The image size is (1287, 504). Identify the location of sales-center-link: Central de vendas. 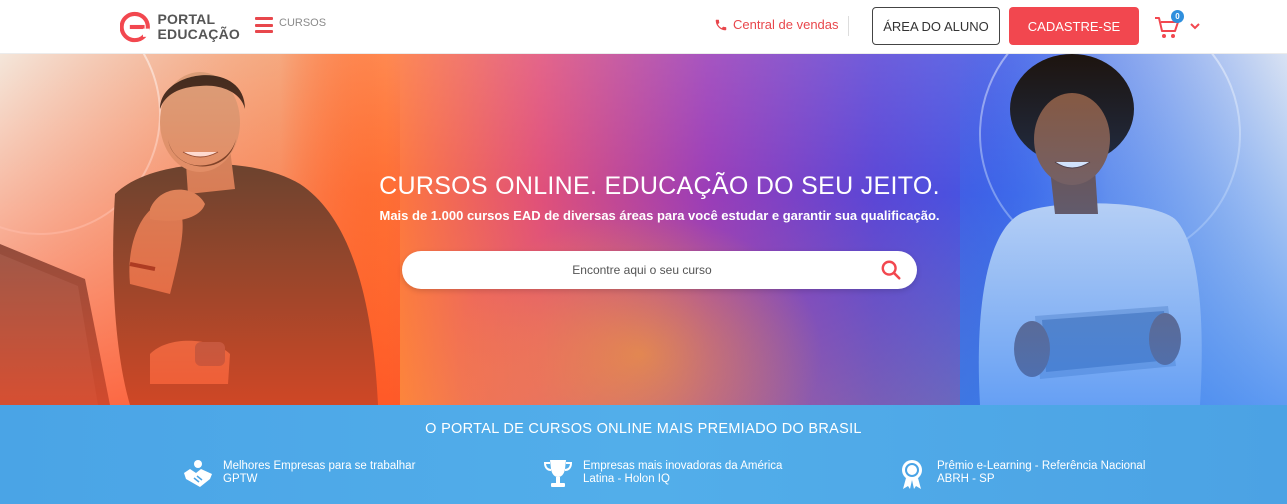
(776, 24).